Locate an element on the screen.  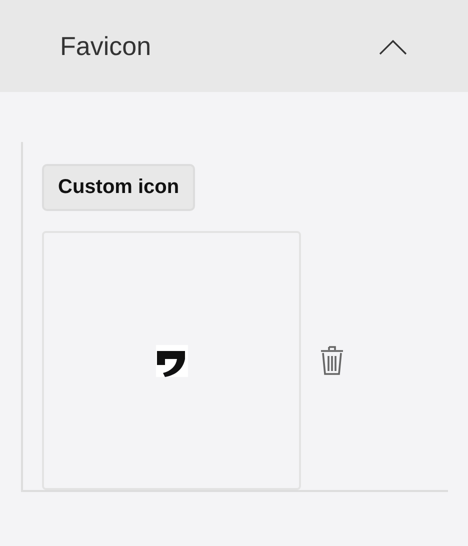
section-title: Favicon is located at coordinates (106, 46).